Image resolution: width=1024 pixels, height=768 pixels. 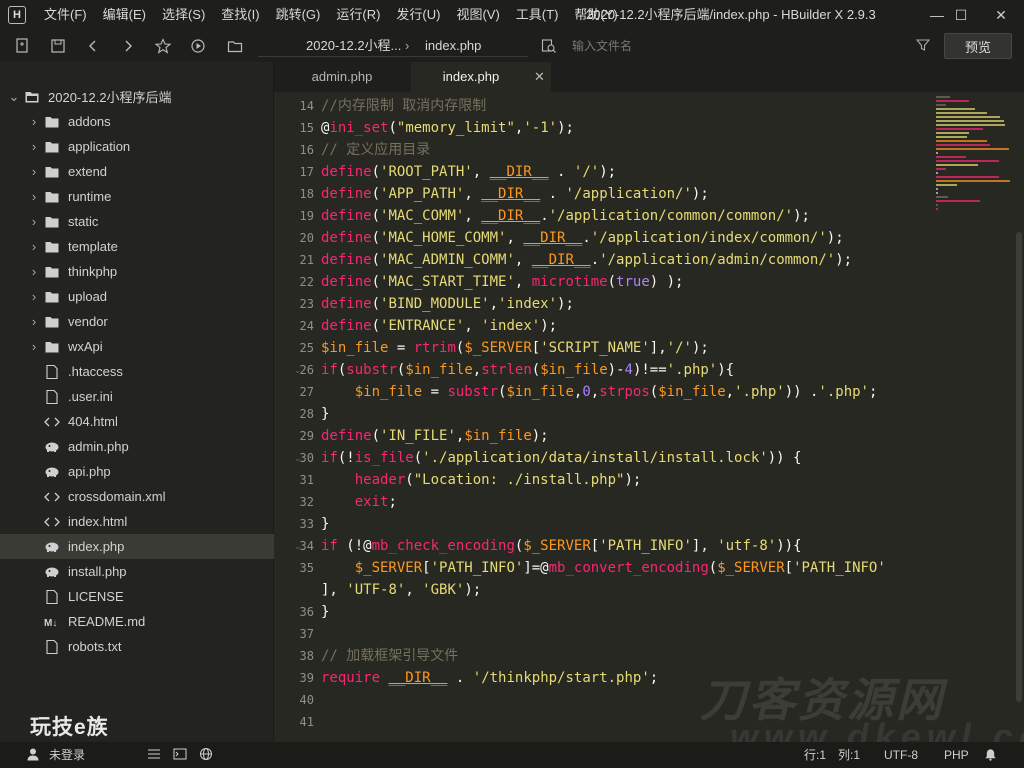 I want to click on tree-file-README.md: M↓ README.md, so click(x=158, y=621).